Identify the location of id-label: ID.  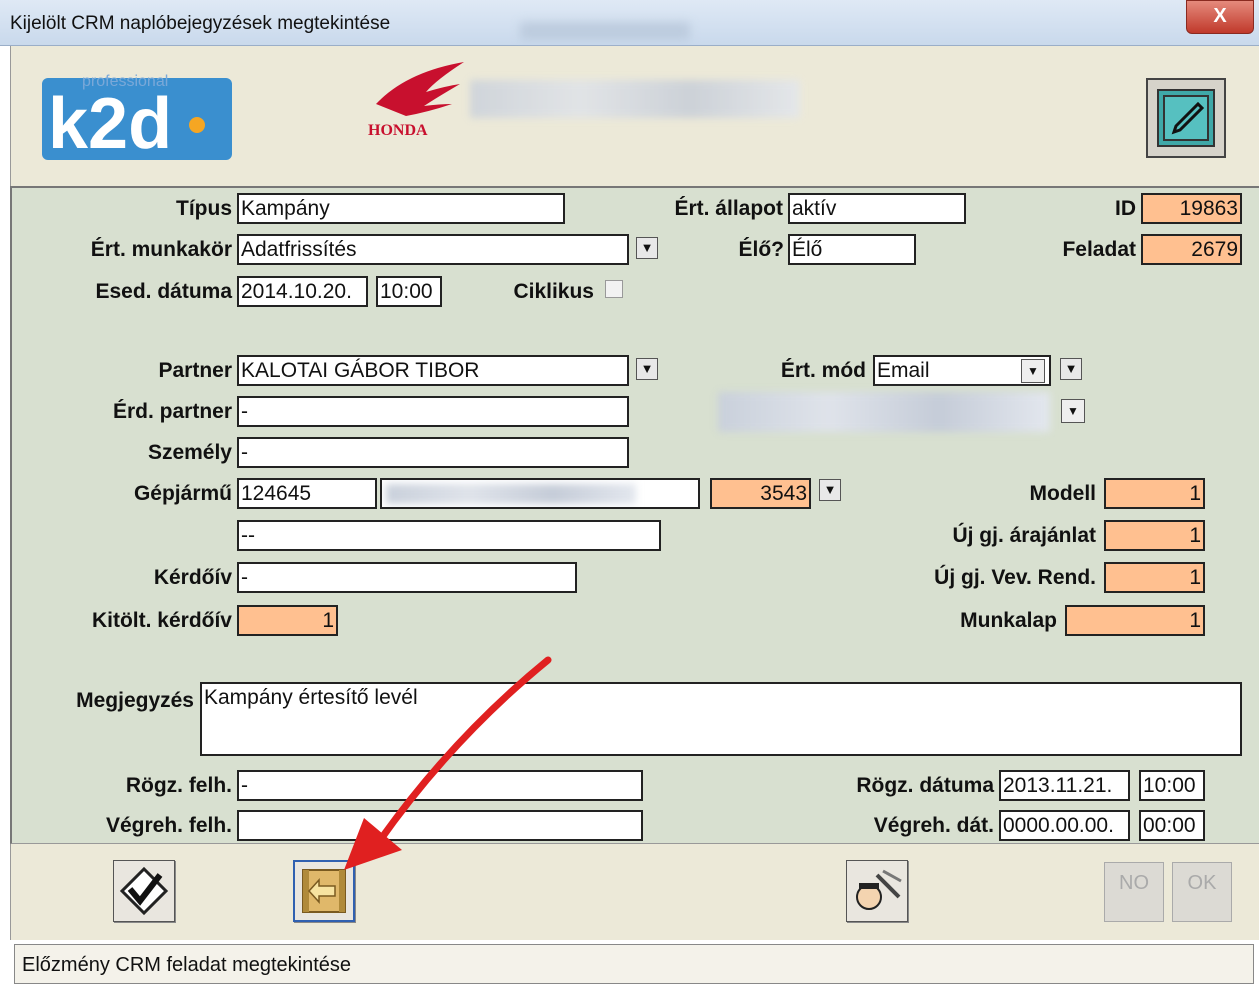
(1125, 208).